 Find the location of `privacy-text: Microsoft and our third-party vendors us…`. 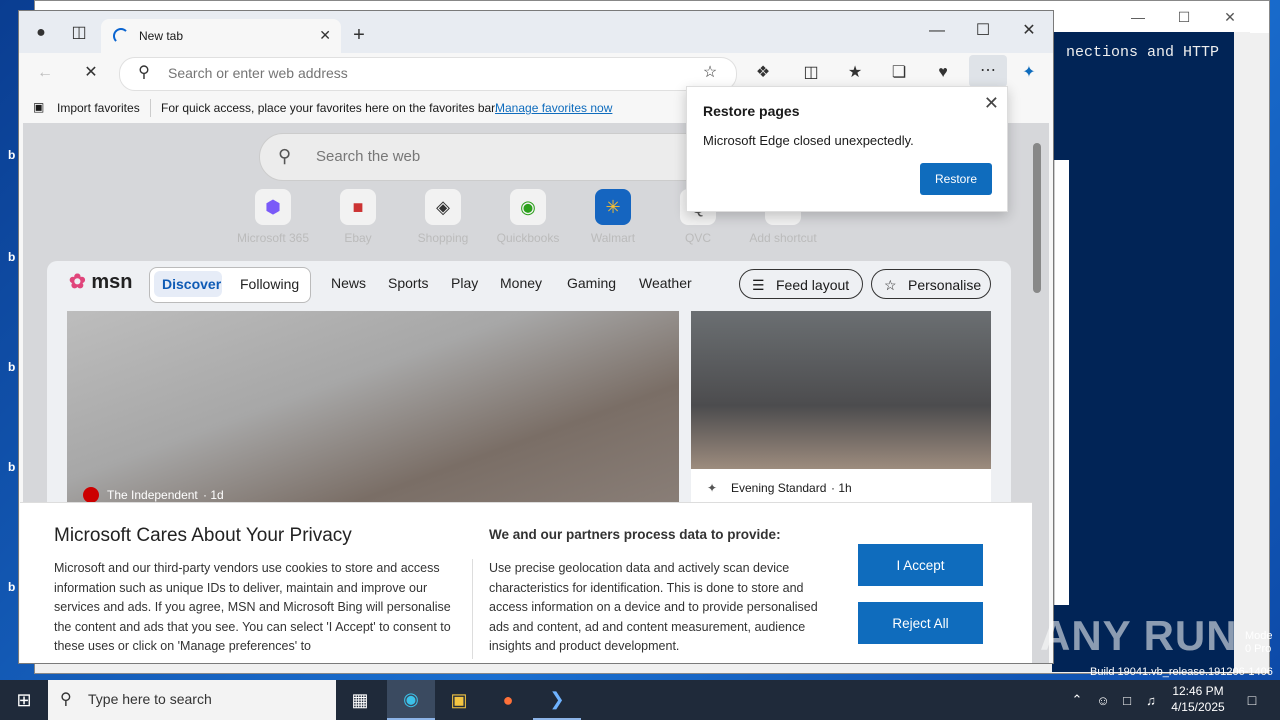

privacy-text: Microsoft and our third-party vendors us… is located at coordinates (252, 607).